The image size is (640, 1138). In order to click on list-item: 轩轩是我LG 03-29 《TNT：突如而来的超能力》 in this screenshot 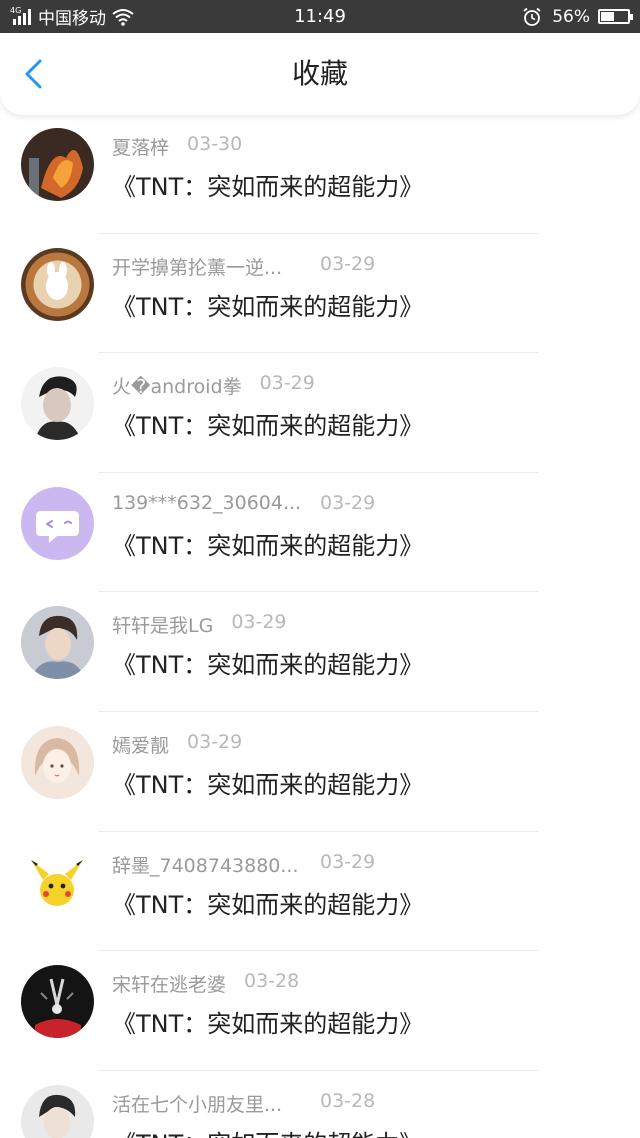, I will do `click(320, 653)`.